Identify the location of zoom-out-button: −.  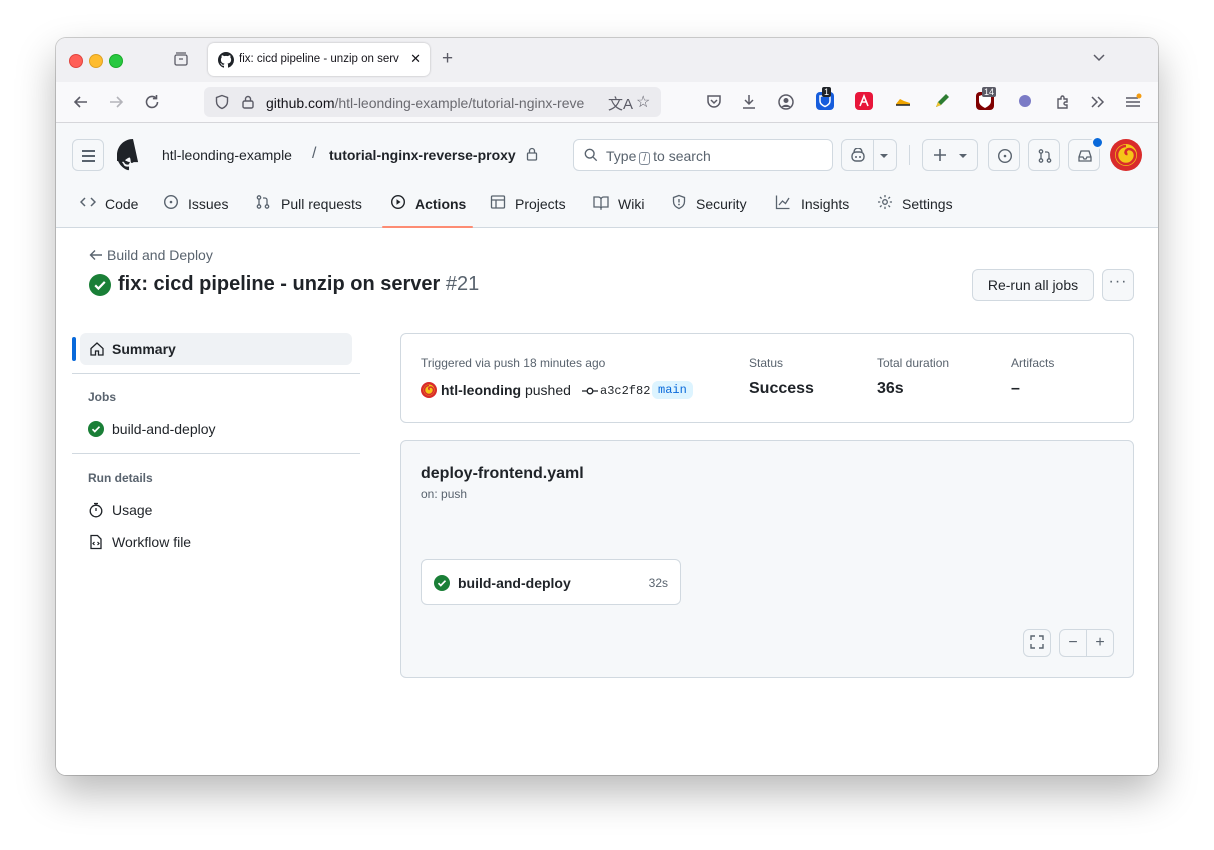
(1073, 643).